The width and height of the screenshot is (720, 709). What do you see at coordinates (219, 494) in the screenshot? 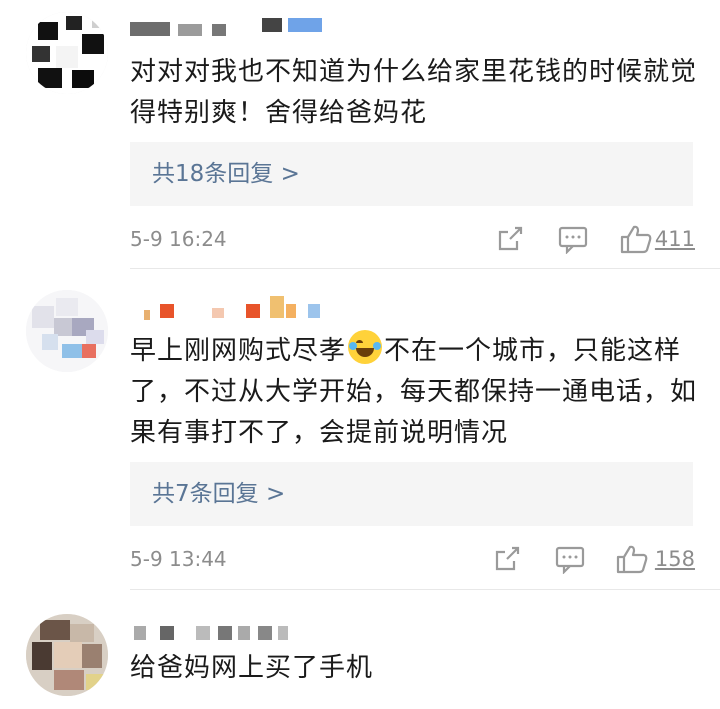
I see `replies-label: 共7条回复 >` at bounding box center [219, 494].